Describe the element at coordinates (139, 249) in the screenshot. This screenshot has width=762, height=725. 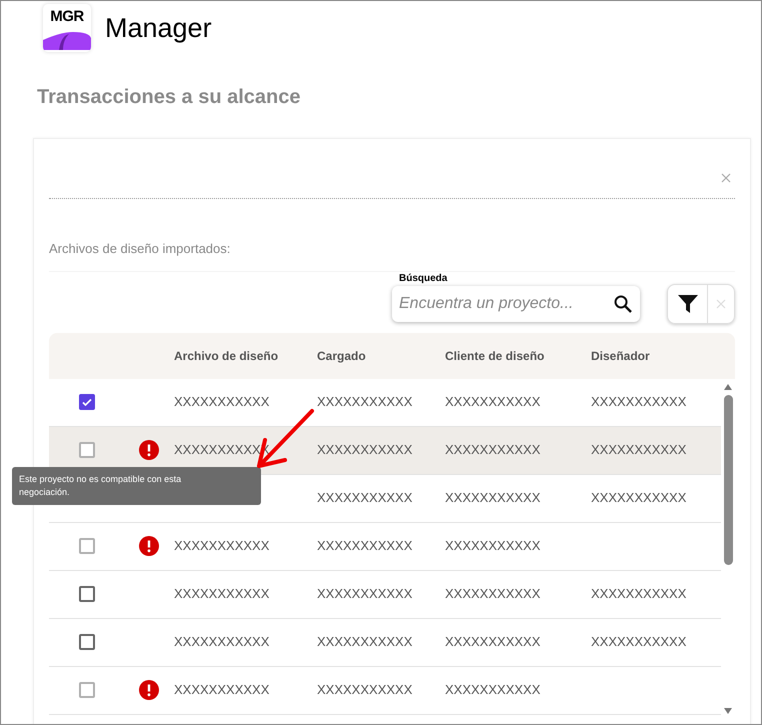
I see `section-label: Archivos de diseño importados:` at that location.